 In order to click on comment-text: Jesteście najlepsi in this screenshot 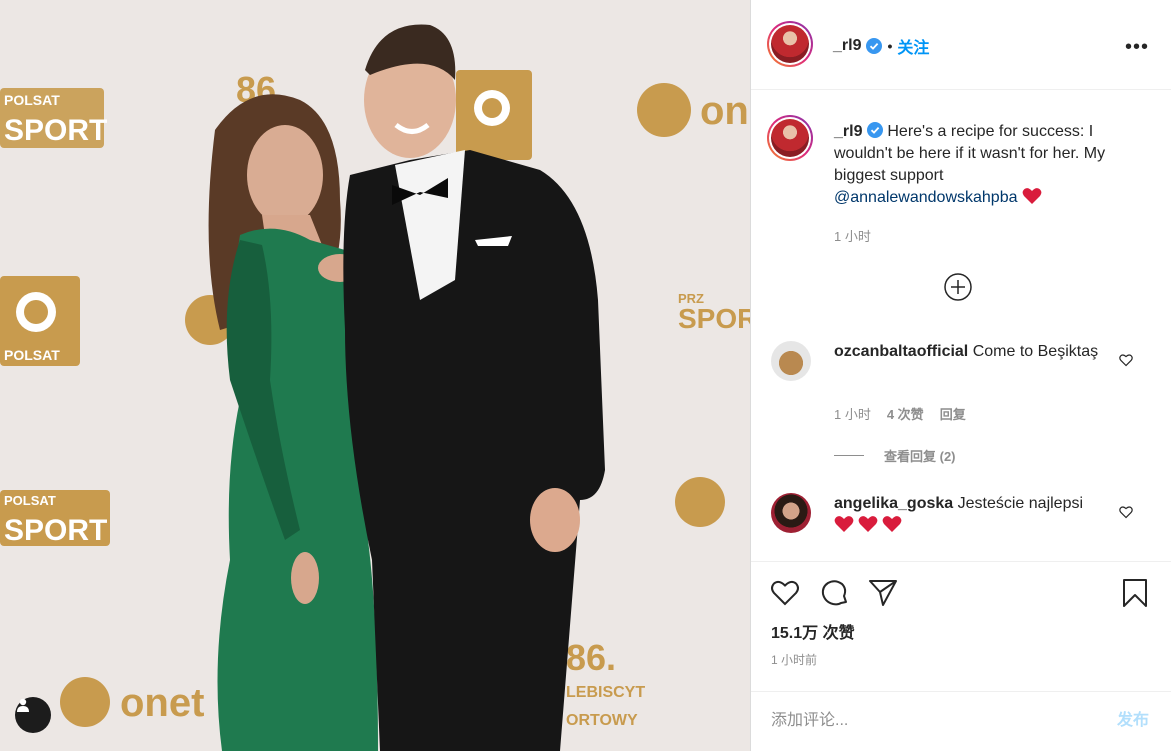, I will do `click(1020, 503)`.